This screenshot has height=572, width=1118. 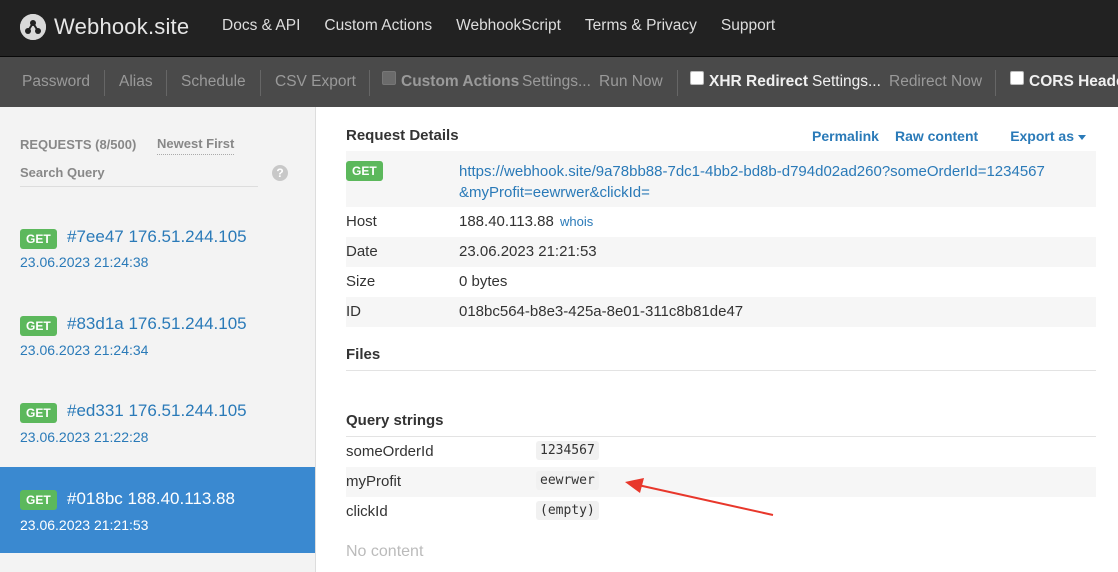 I want to click on request-date: 23.06.2023 21:24:38, so click(x=84, y=262).